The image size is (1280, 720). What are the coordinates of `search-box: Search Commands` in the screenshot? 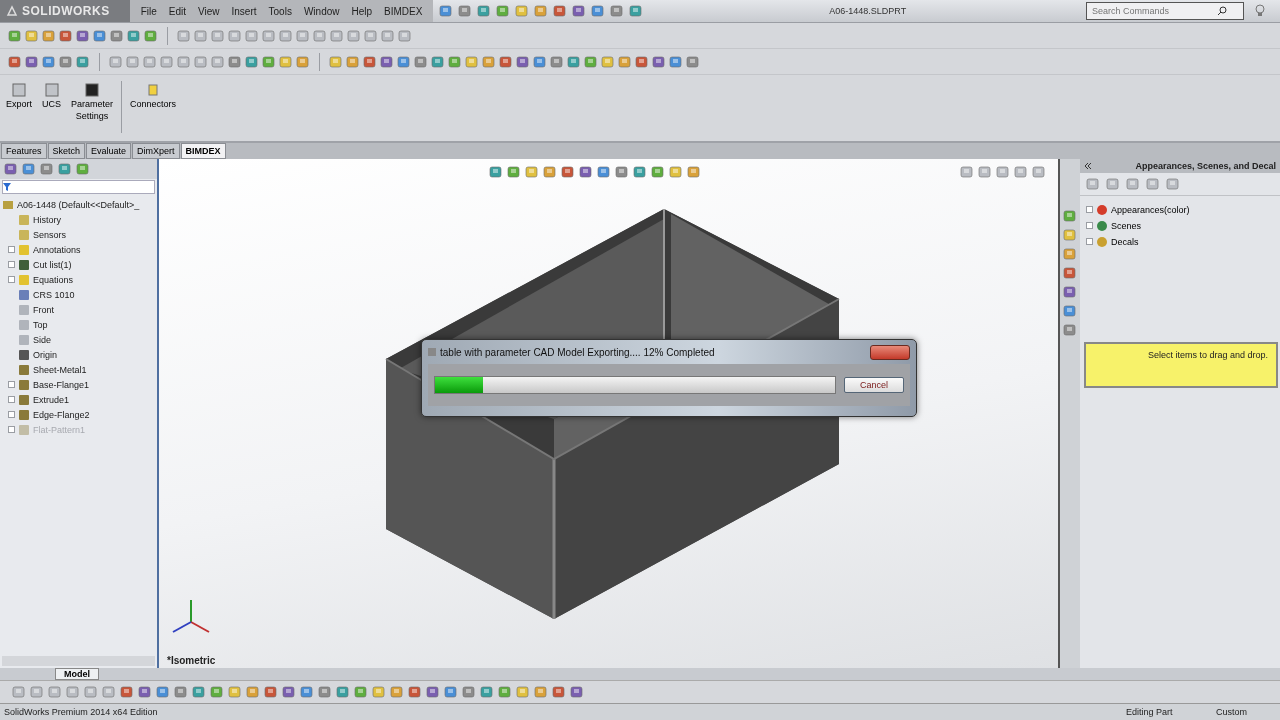 It's located at (1165, 11).